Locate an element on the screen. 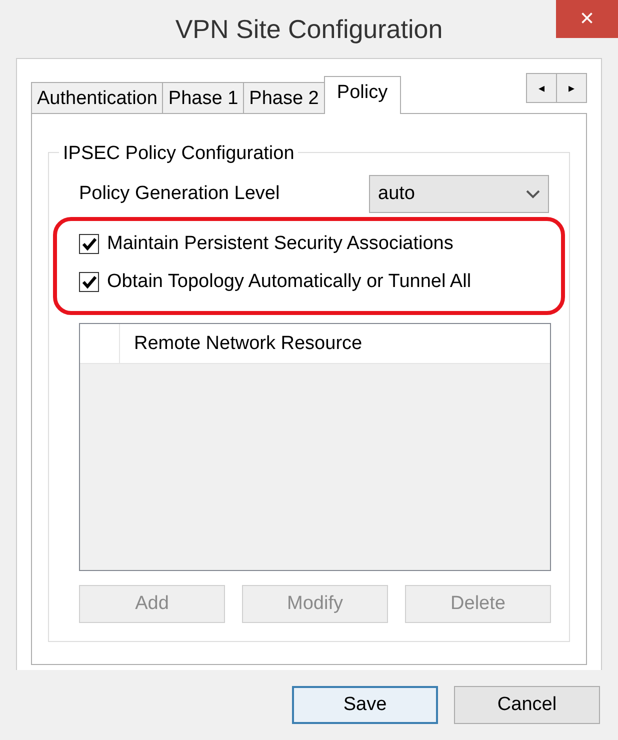 This screenshot has width=618, height=740. field-label: Policy Generation Level is located at coordinates (179, 194).